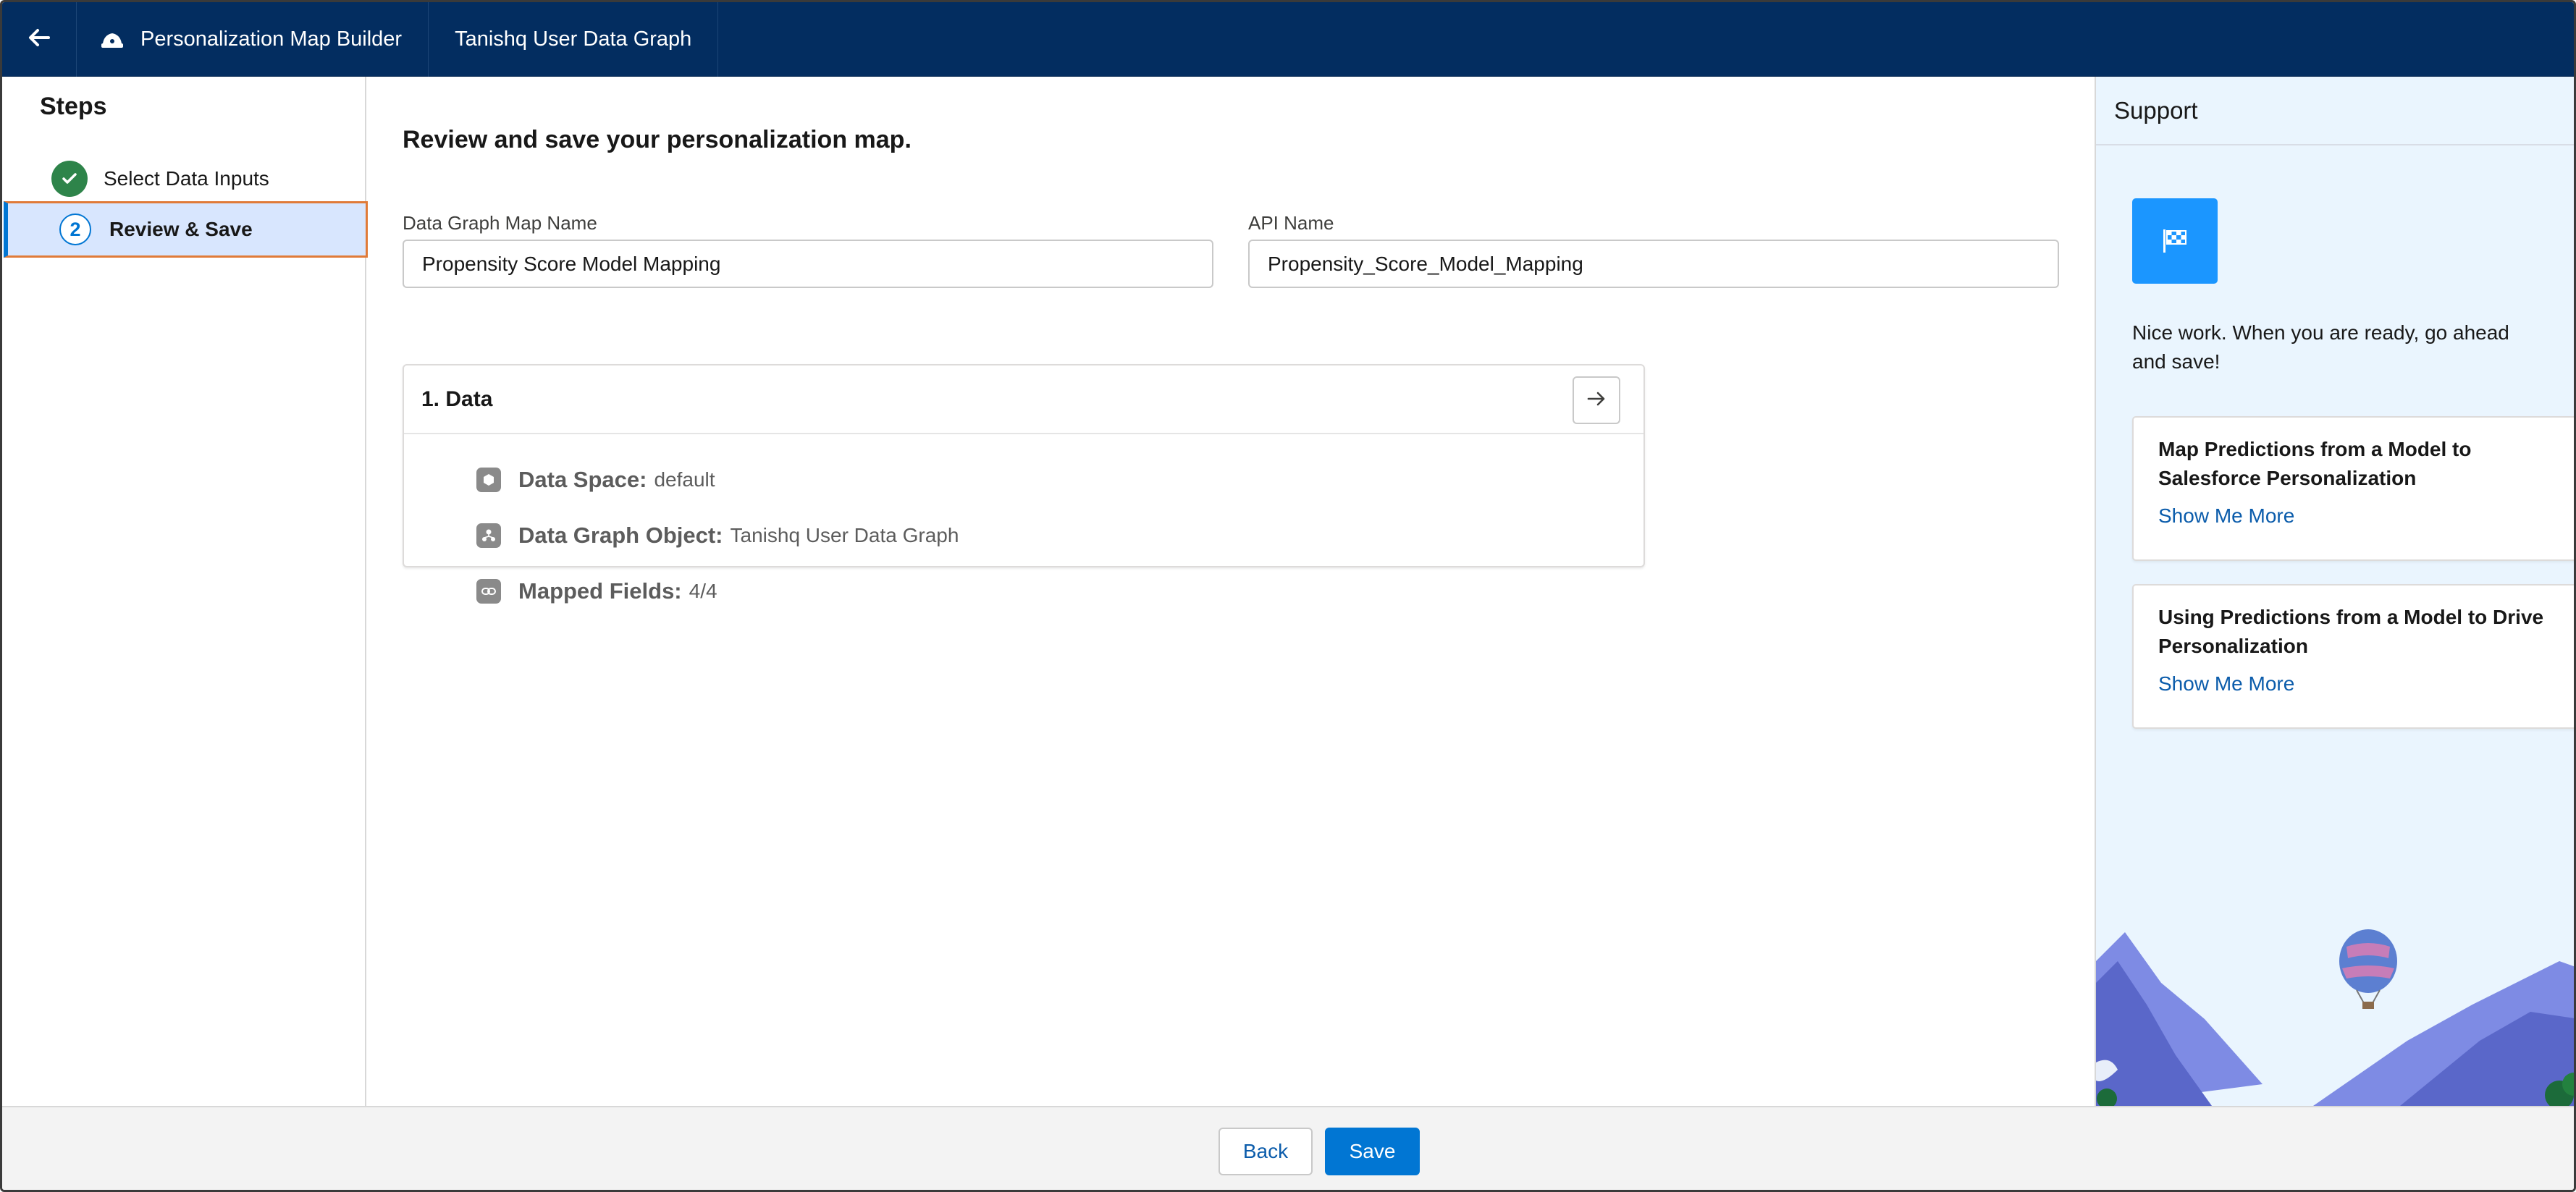 This screenshot has height=1192, width=2576. What do you see at coordinates (808, 264) in the screenshot?
I see `map-name-input` at bounding box center [808, 264].